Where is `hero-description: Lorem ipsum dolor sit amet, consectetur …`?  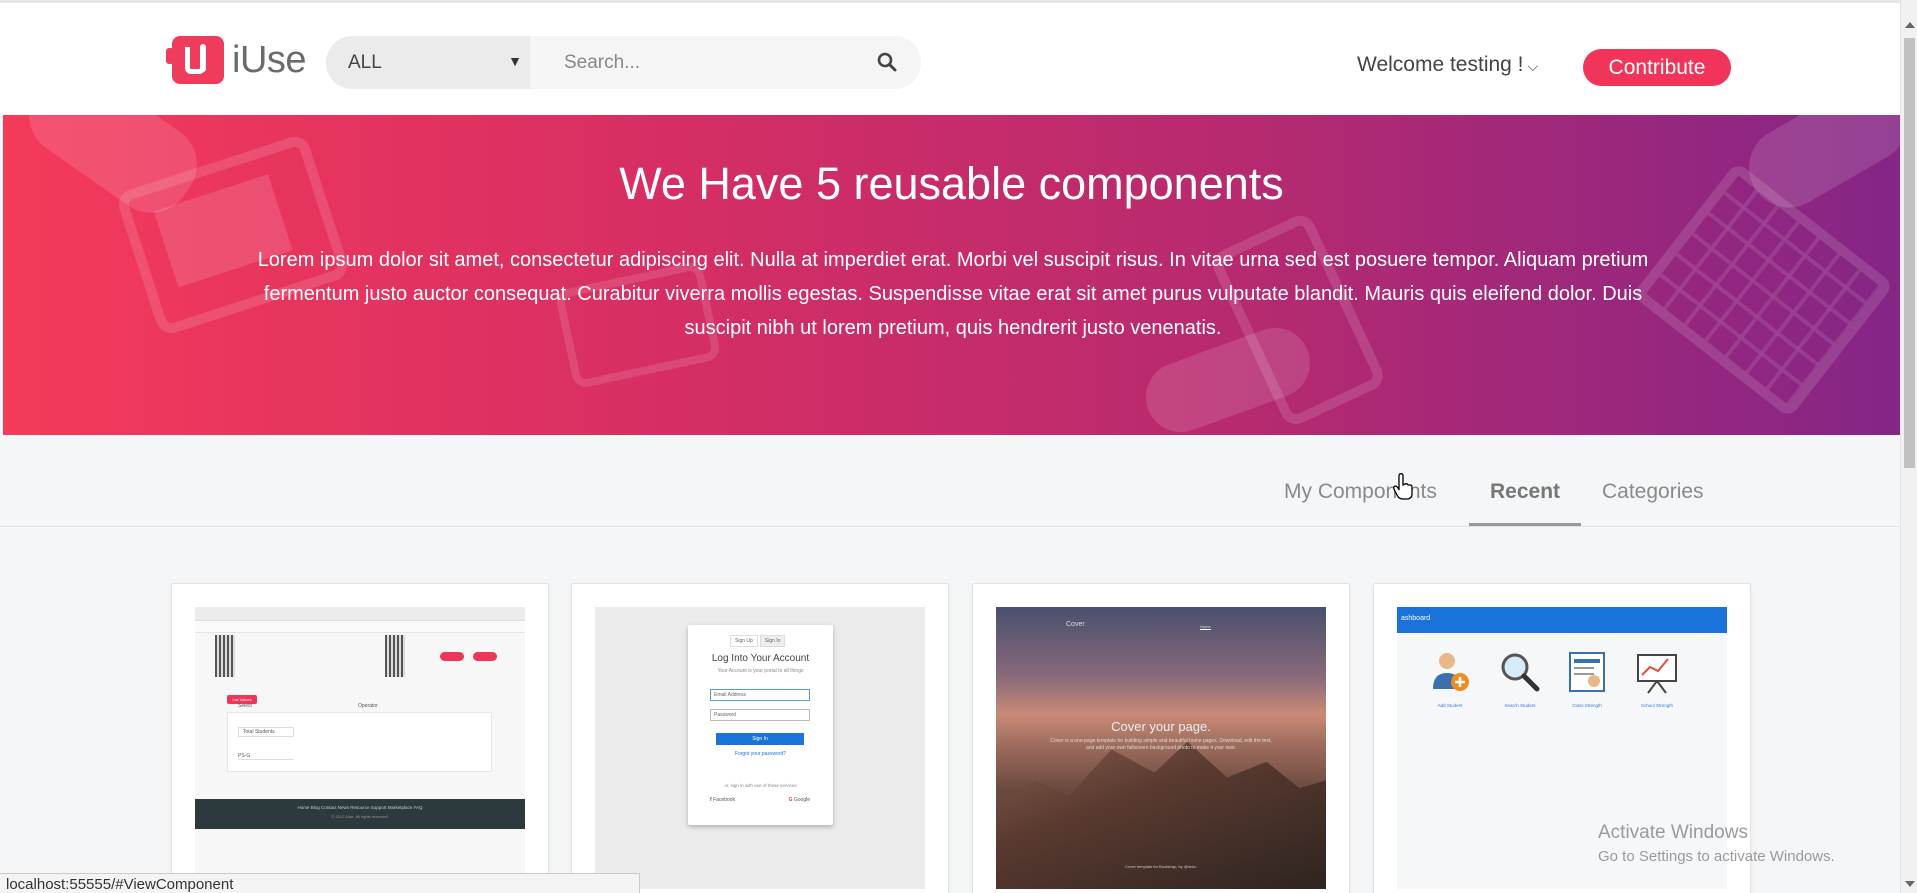 hero-description: Lorem ipsum dolor sit amet, consectetur … is located at coordinates (953, 294).